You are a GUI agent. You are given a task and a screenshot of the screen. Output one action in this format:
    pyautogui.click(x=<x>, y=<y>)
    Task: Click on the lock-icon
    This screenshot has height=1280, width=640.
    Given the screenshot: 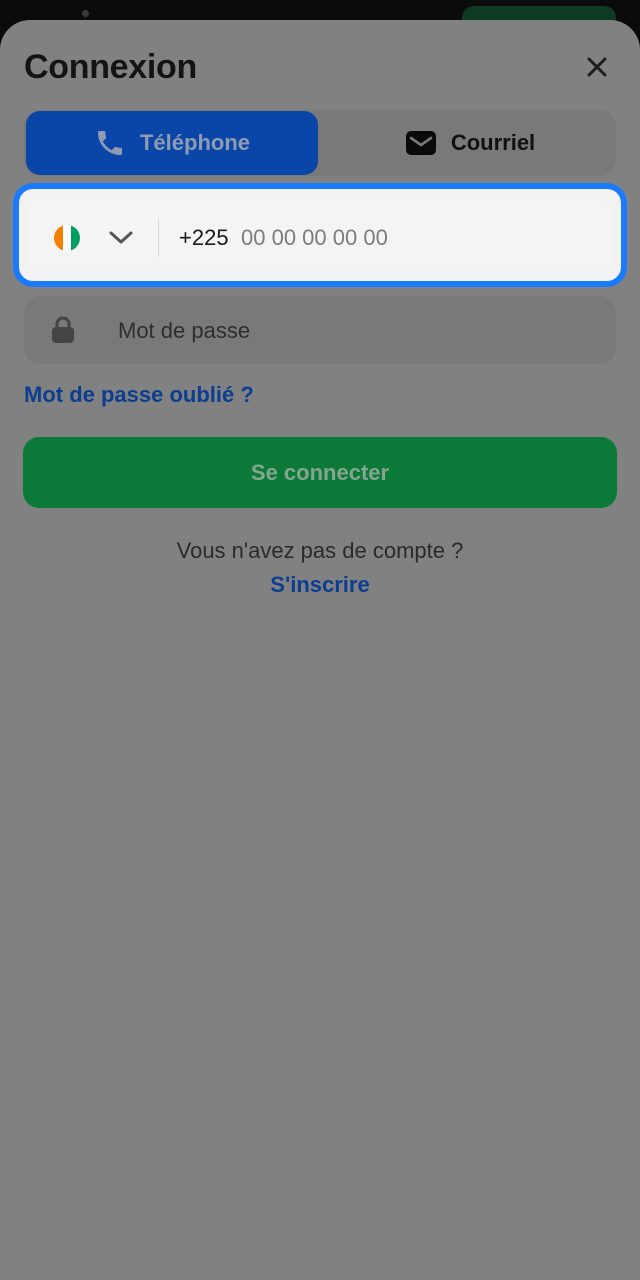 What is the action you would take?
    pyautogui.click(x=63, y=329)
    